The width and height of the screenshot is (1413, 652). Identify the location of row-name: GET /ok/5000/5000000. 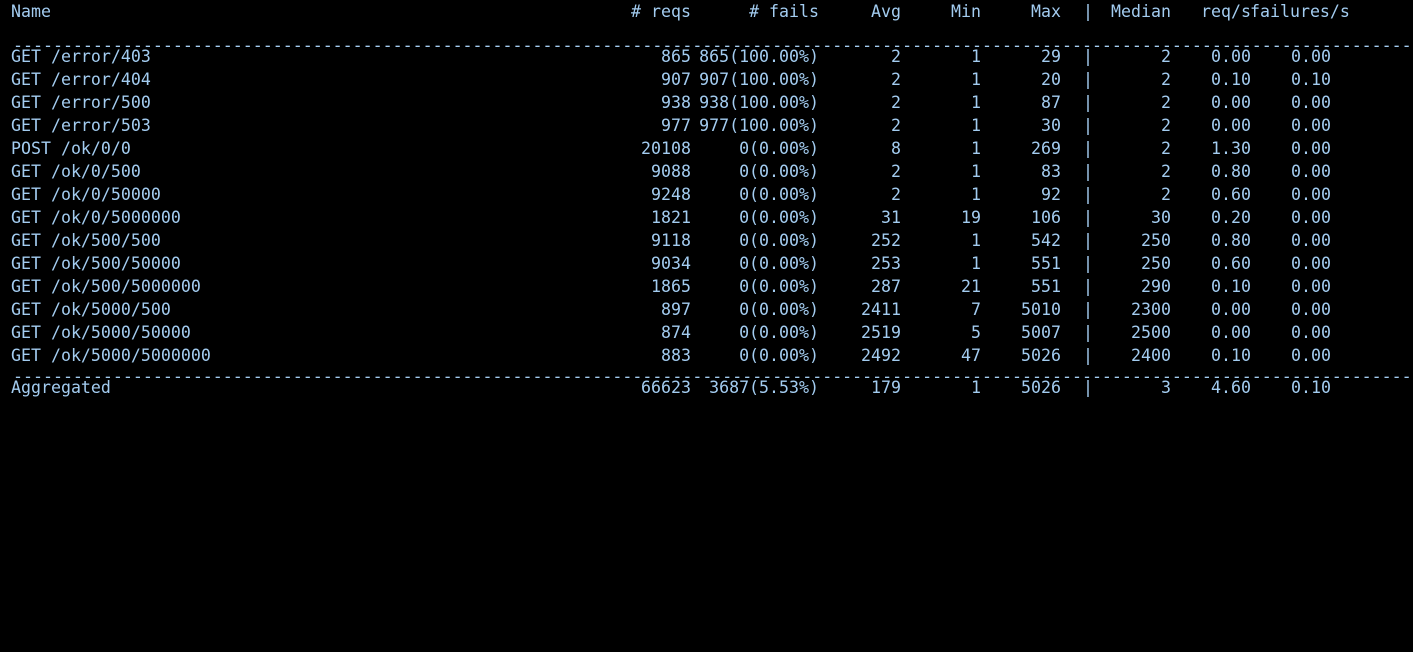
(111, 355).